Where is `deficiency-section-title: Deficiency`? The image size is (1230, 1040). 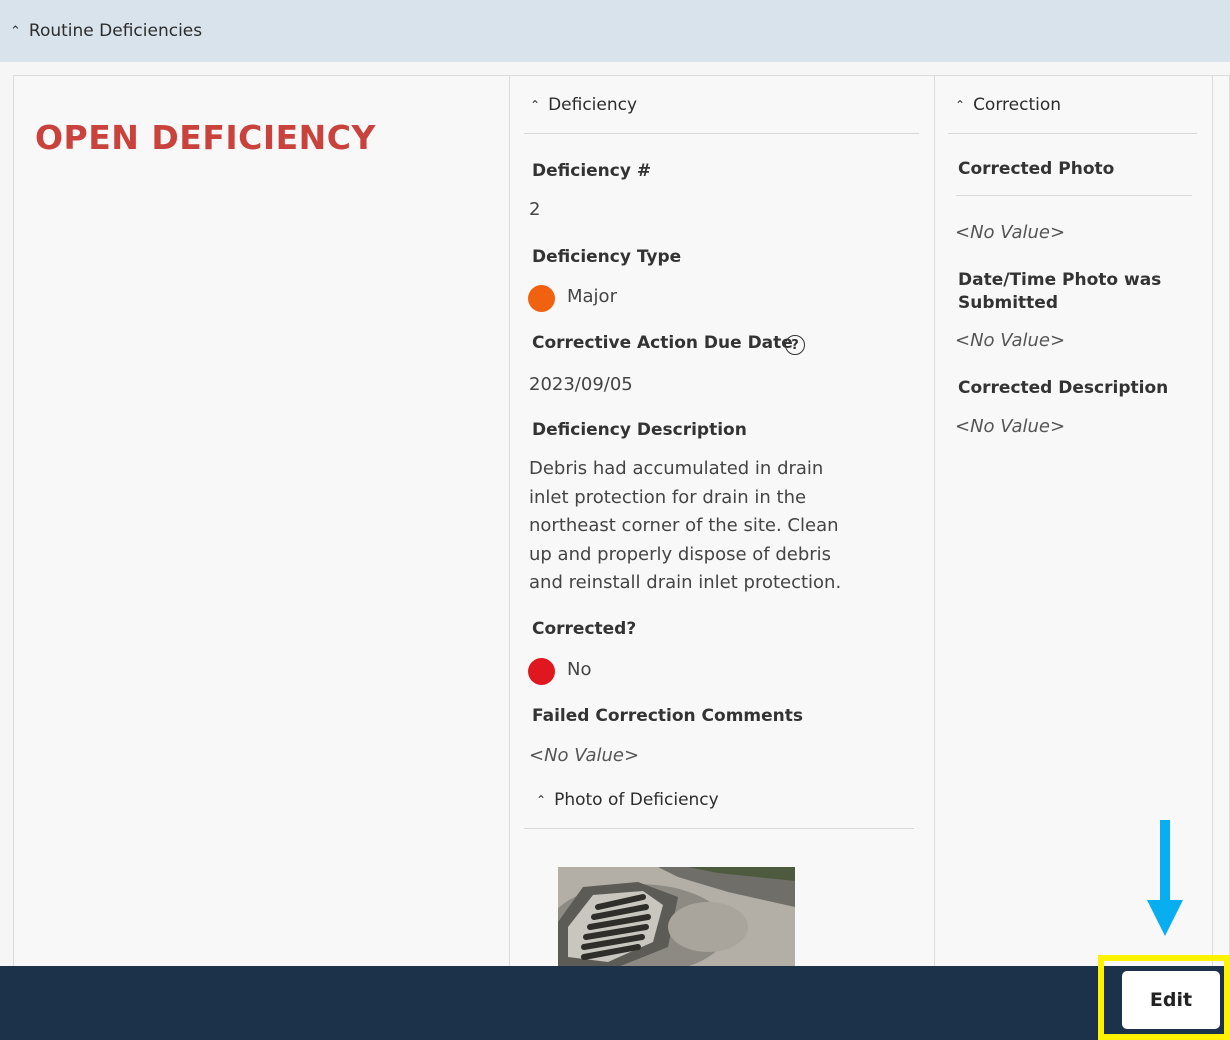
deficiency-section-title: Deficiency is located at coordinates (593, 105).